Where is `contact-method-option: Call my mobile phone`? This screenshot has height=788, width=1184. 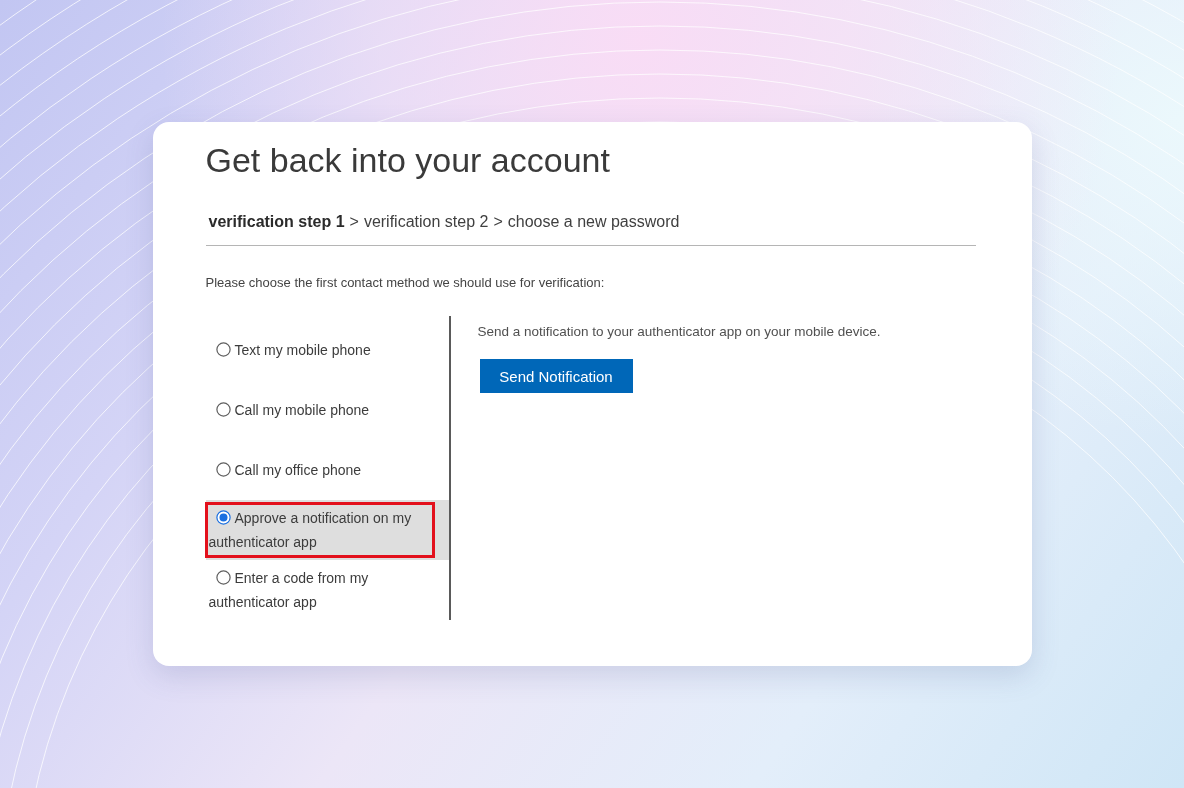
contact-method-option: Call my mobile phone is located at coordinates (327, 410).